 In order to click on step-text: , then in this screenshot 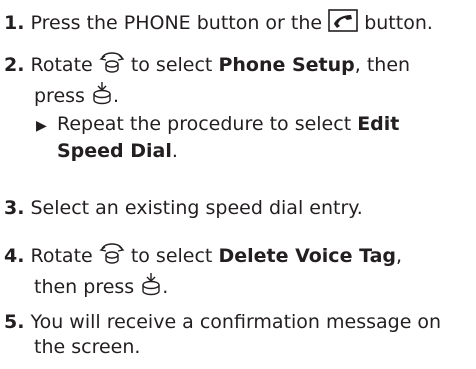, I will do `click(382, 65)`.